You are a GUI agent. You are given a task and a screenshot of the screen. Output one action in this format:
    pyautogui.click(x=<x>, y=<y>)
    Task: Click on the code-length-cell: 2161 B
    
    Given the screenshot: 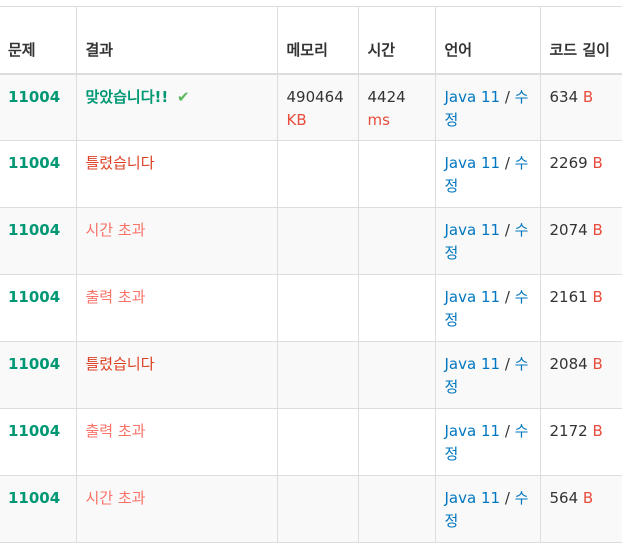 What is the action you would take?
    pyautogui.click(x=580, y=308)
    